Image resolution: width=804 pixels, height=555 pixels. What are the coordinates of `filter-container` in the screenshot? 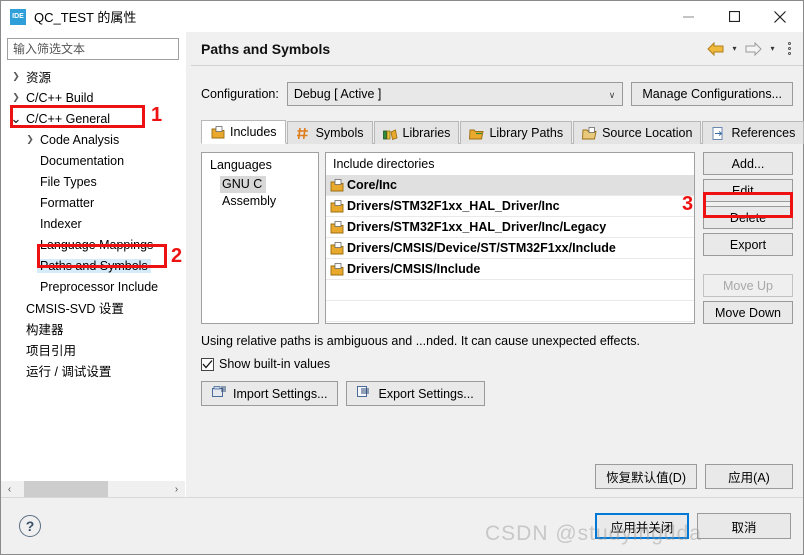 It's located at (93, 48).